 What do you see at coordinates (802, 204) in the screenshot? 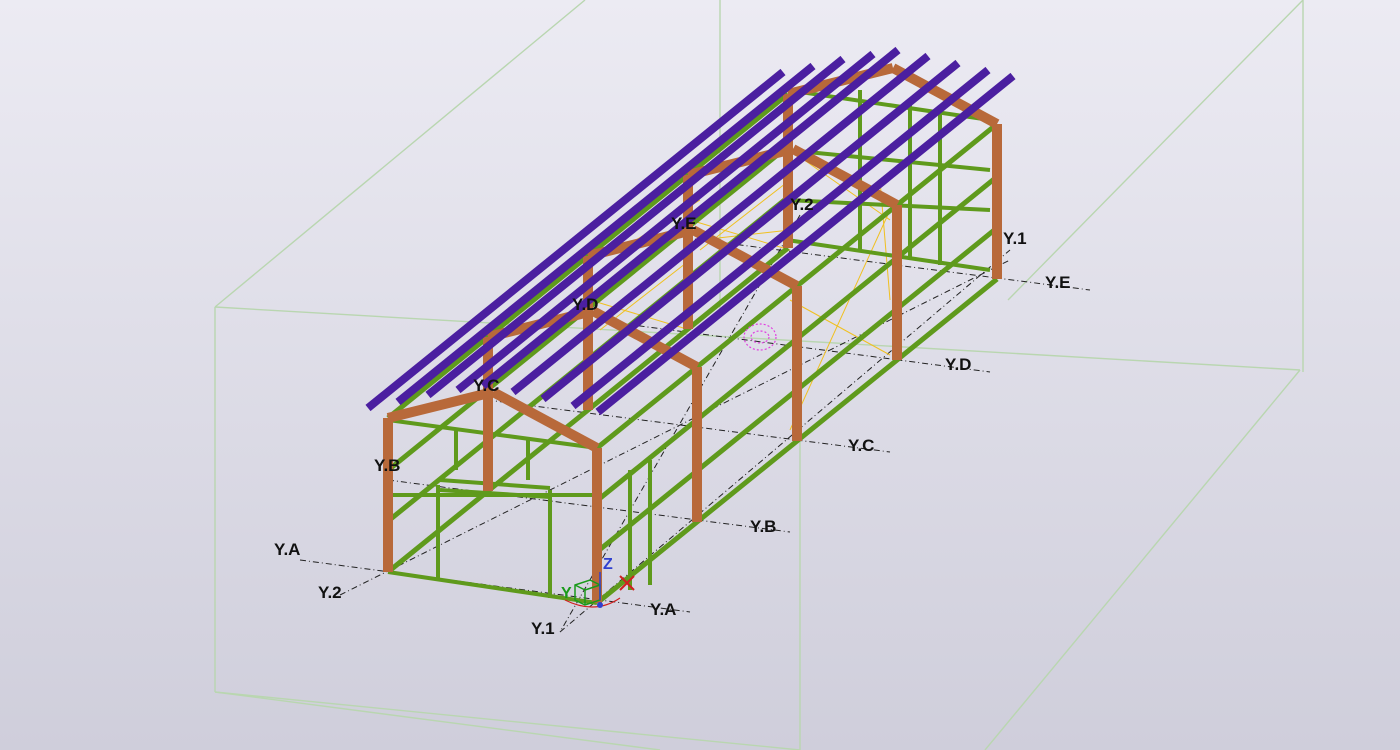
I see `grid-label-y2-top: Y.2` at bounding box center [802, 204].